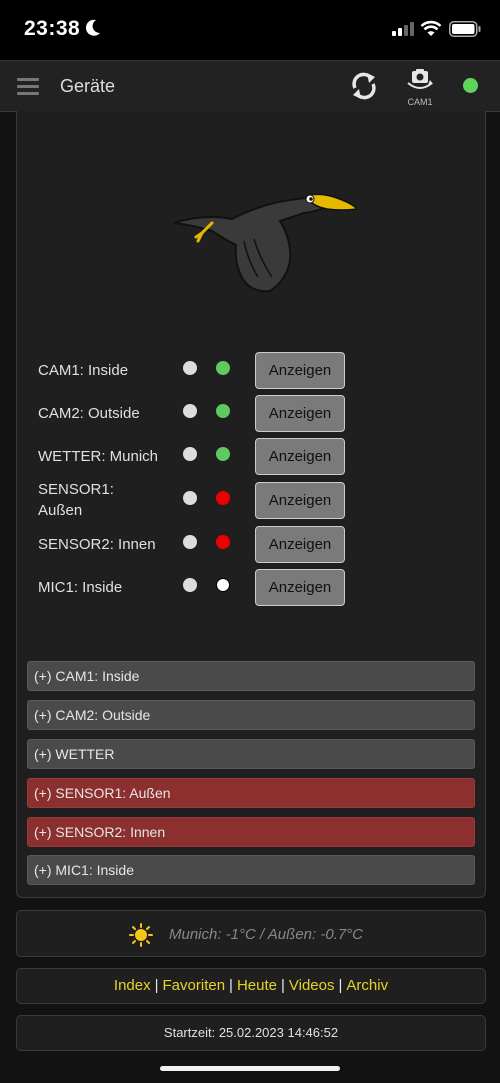  What do you see at coordinates (251, 715) in the screenshot?
I see `accordion-cam2: (+) CAM2: Outside` at bounding box center [251, 715].